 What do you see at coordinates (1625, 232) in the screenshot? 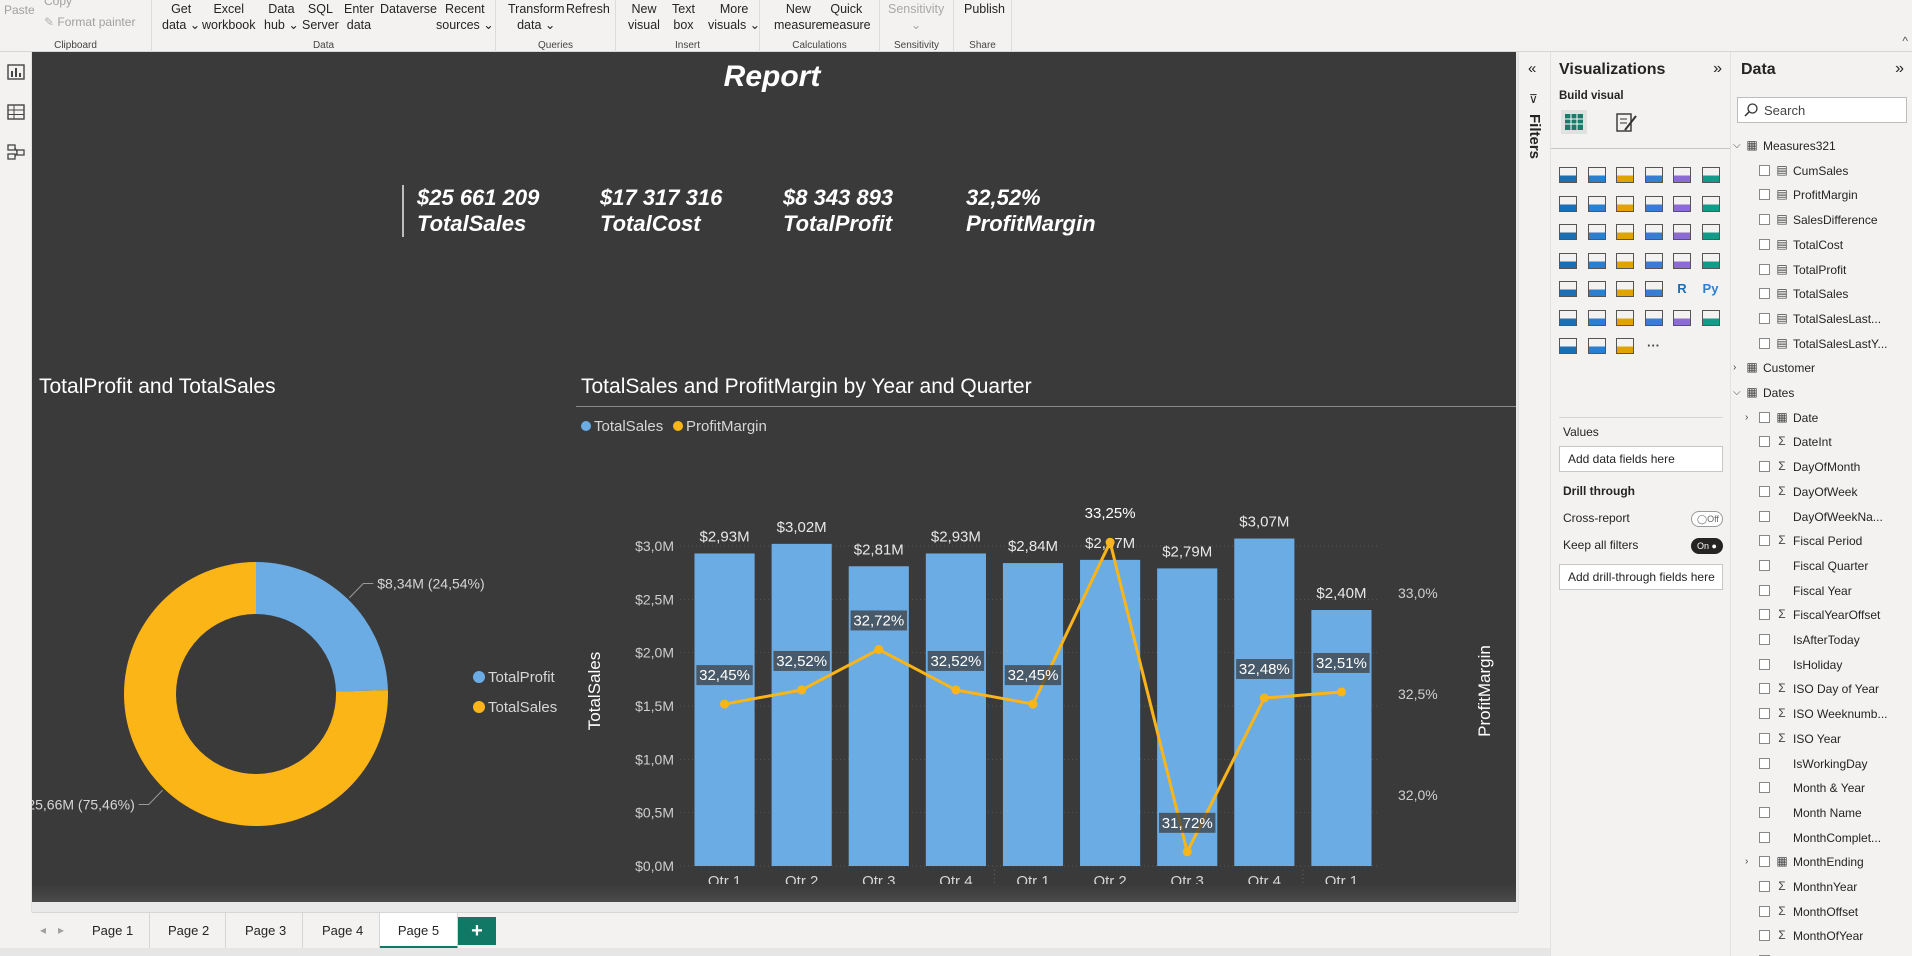
I see `scatter-visual-icon` at bounding box center [1625, 232].